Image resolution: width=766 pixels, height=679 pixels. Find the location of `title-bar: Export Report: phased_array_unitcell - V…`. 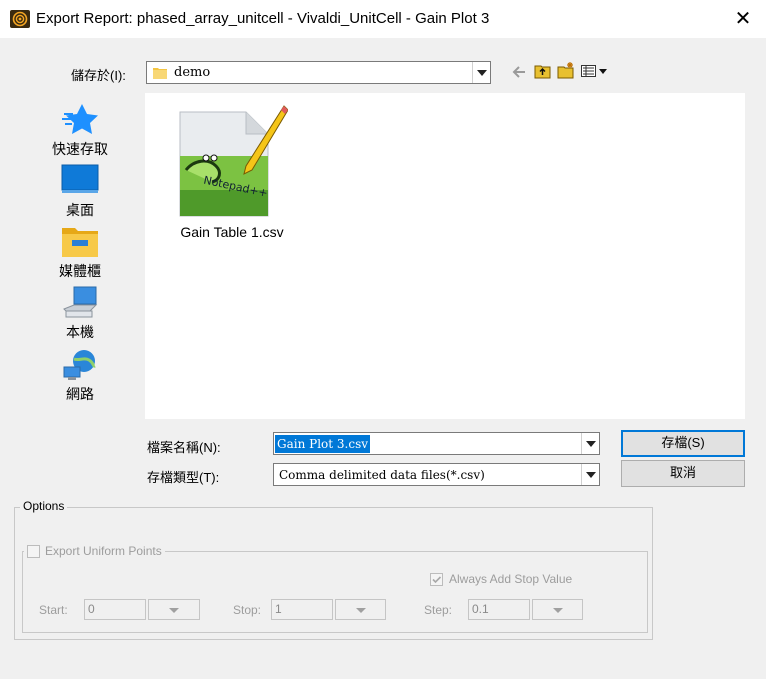

title-bar: Export Report: phased_array_unitcell - V… is located at coordinates (383, 19).